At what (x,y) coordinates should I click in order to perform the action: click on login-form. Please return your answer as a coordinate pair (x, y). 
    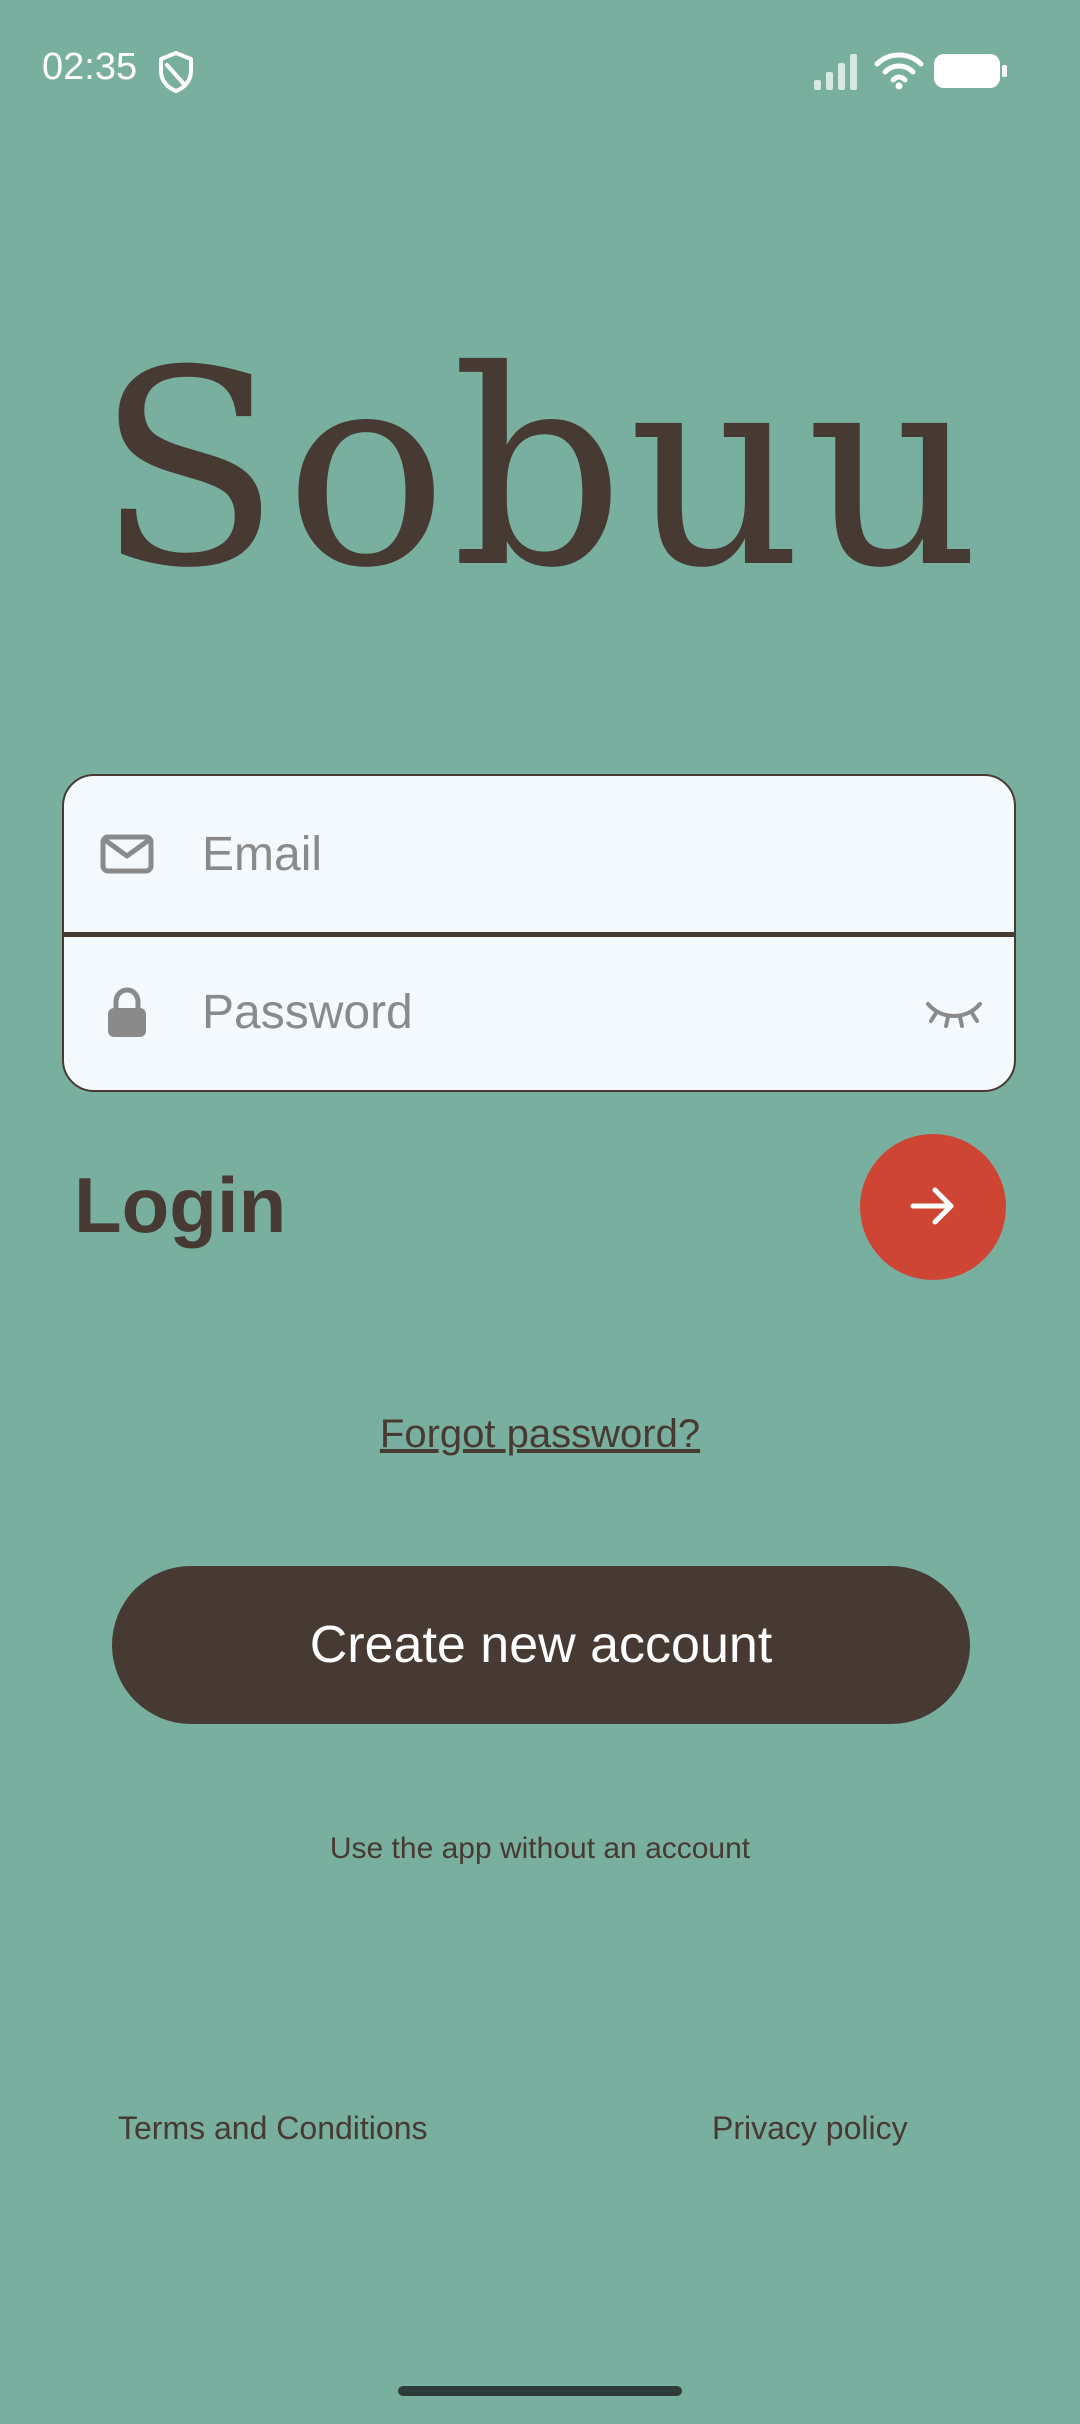
    Looking at the image, I should click on (539, 933).